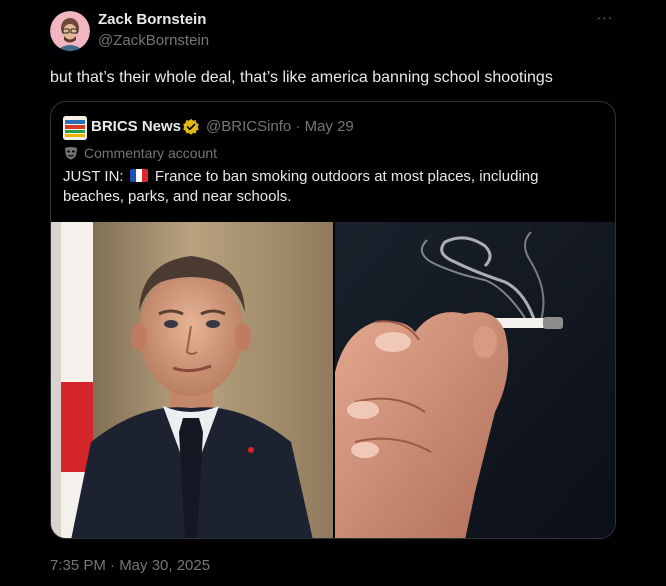  I want to click on verified-badge-icon, so click(191, 126).